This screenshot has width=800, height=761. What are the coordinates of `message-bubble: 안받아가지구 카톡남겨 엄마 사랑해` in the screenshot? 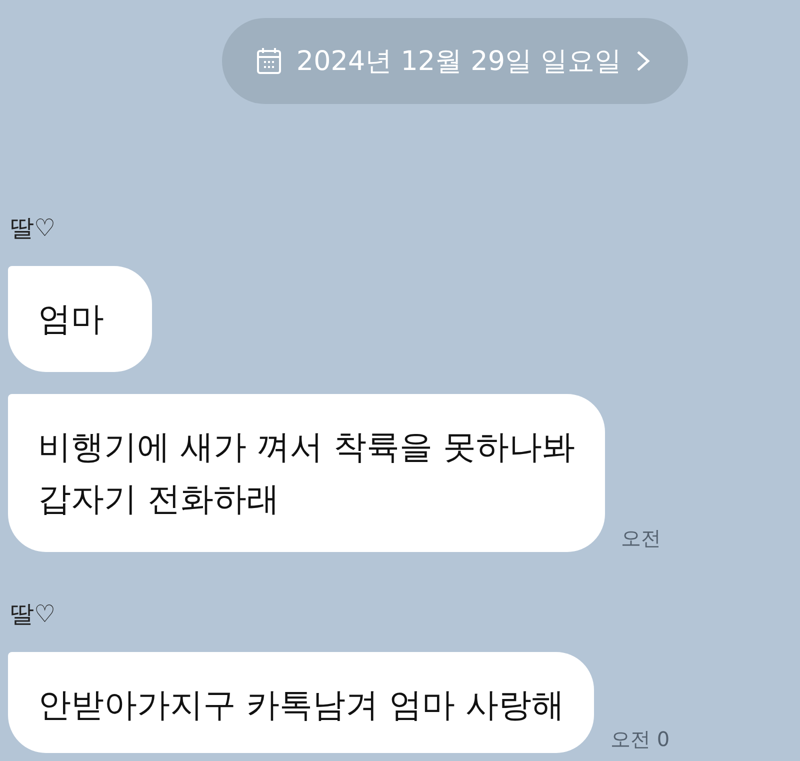 It's located at (301, 702).